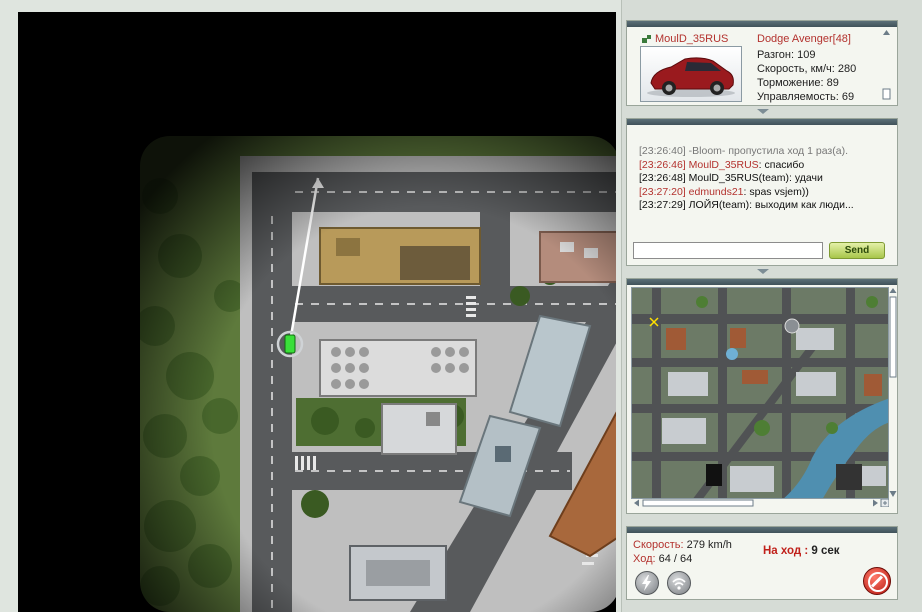  What do you see at coordinates (662, 191) in the screenshot?
I see `chat-timestamp: [23:27:20]` at bounding box center [662, 191].